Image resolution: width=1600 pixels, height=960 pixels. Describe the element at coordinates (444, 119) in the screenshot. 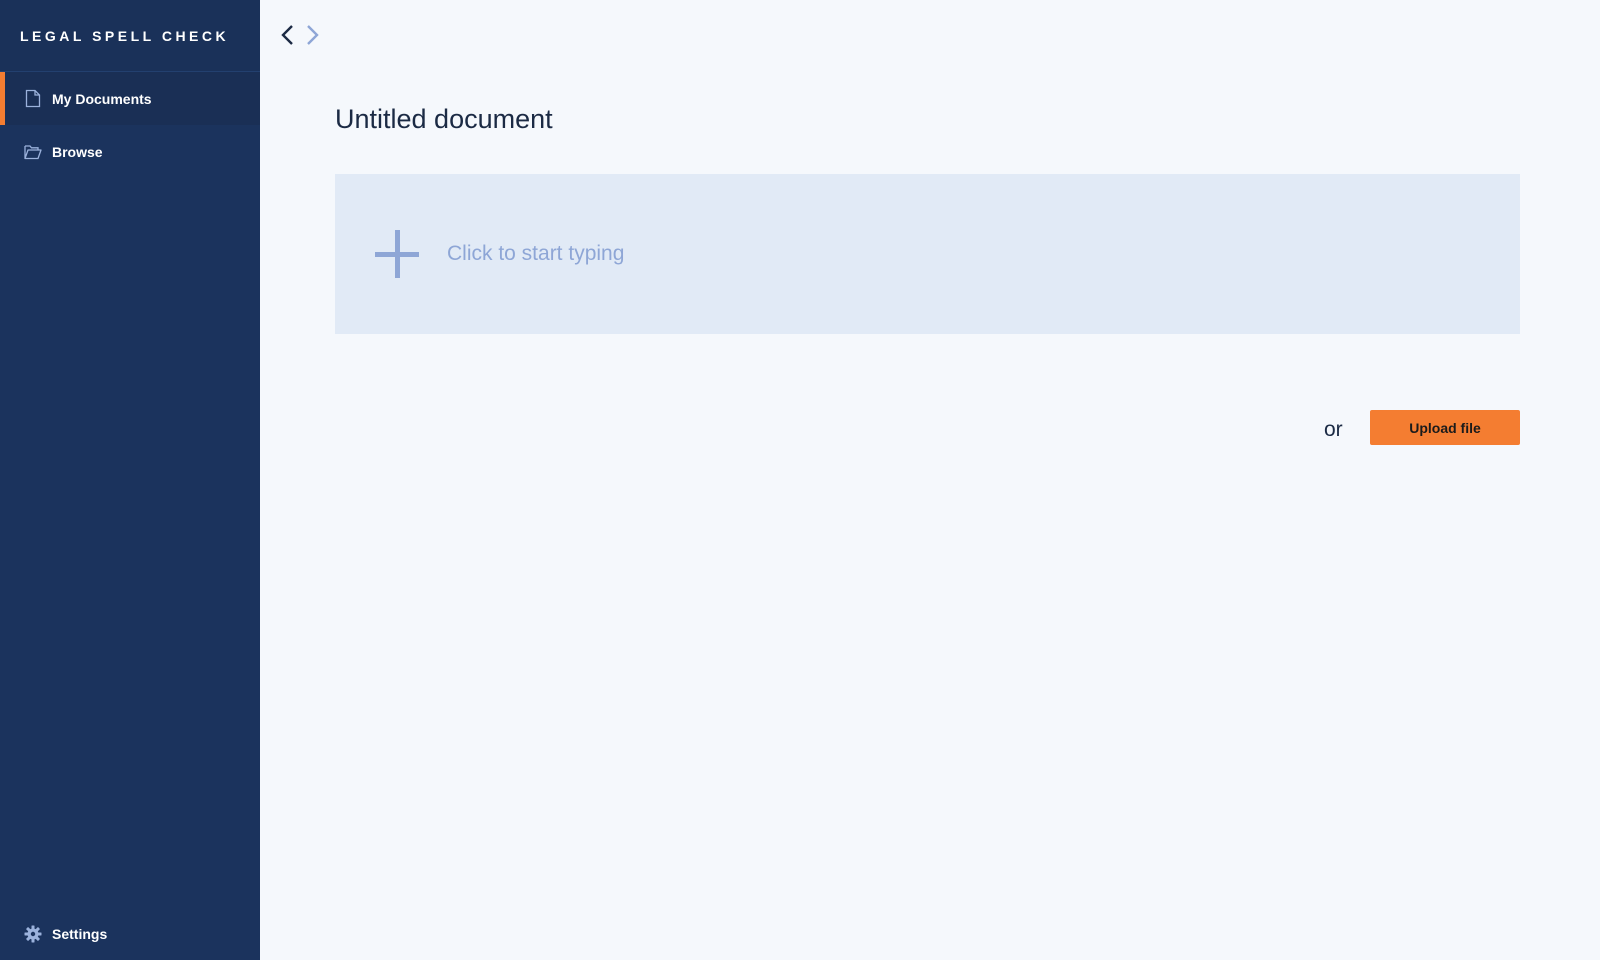

I see `document-title: Untitled document` at that location.